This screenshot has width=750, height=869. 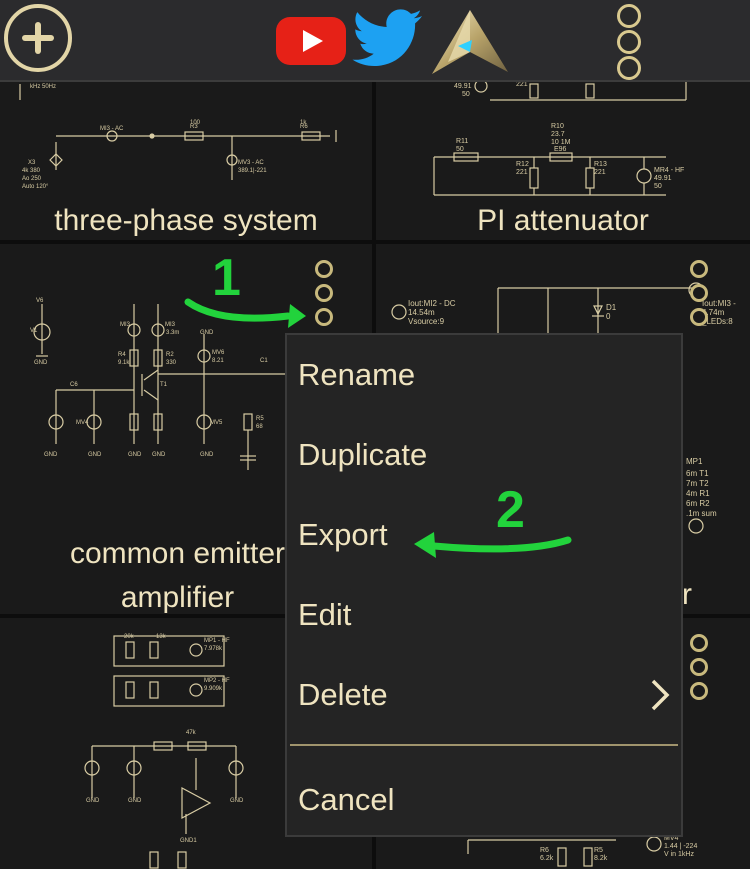 What do you see at coordinates (522, 164) in the screenshot?
I see `label-r12: R12` at bounding box center [522, 164].